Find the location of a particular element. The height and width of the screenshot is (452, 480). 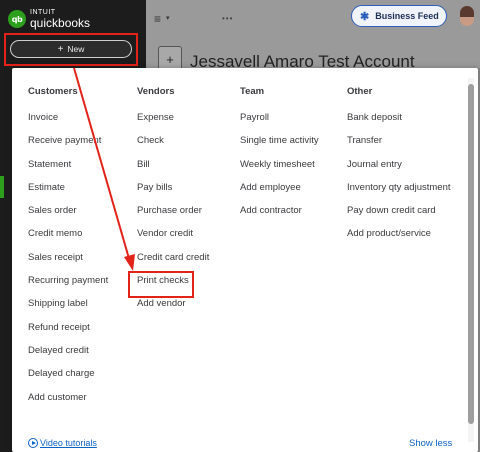

menu-item-sales-order: Sales order is located at coordinates (68, 216).